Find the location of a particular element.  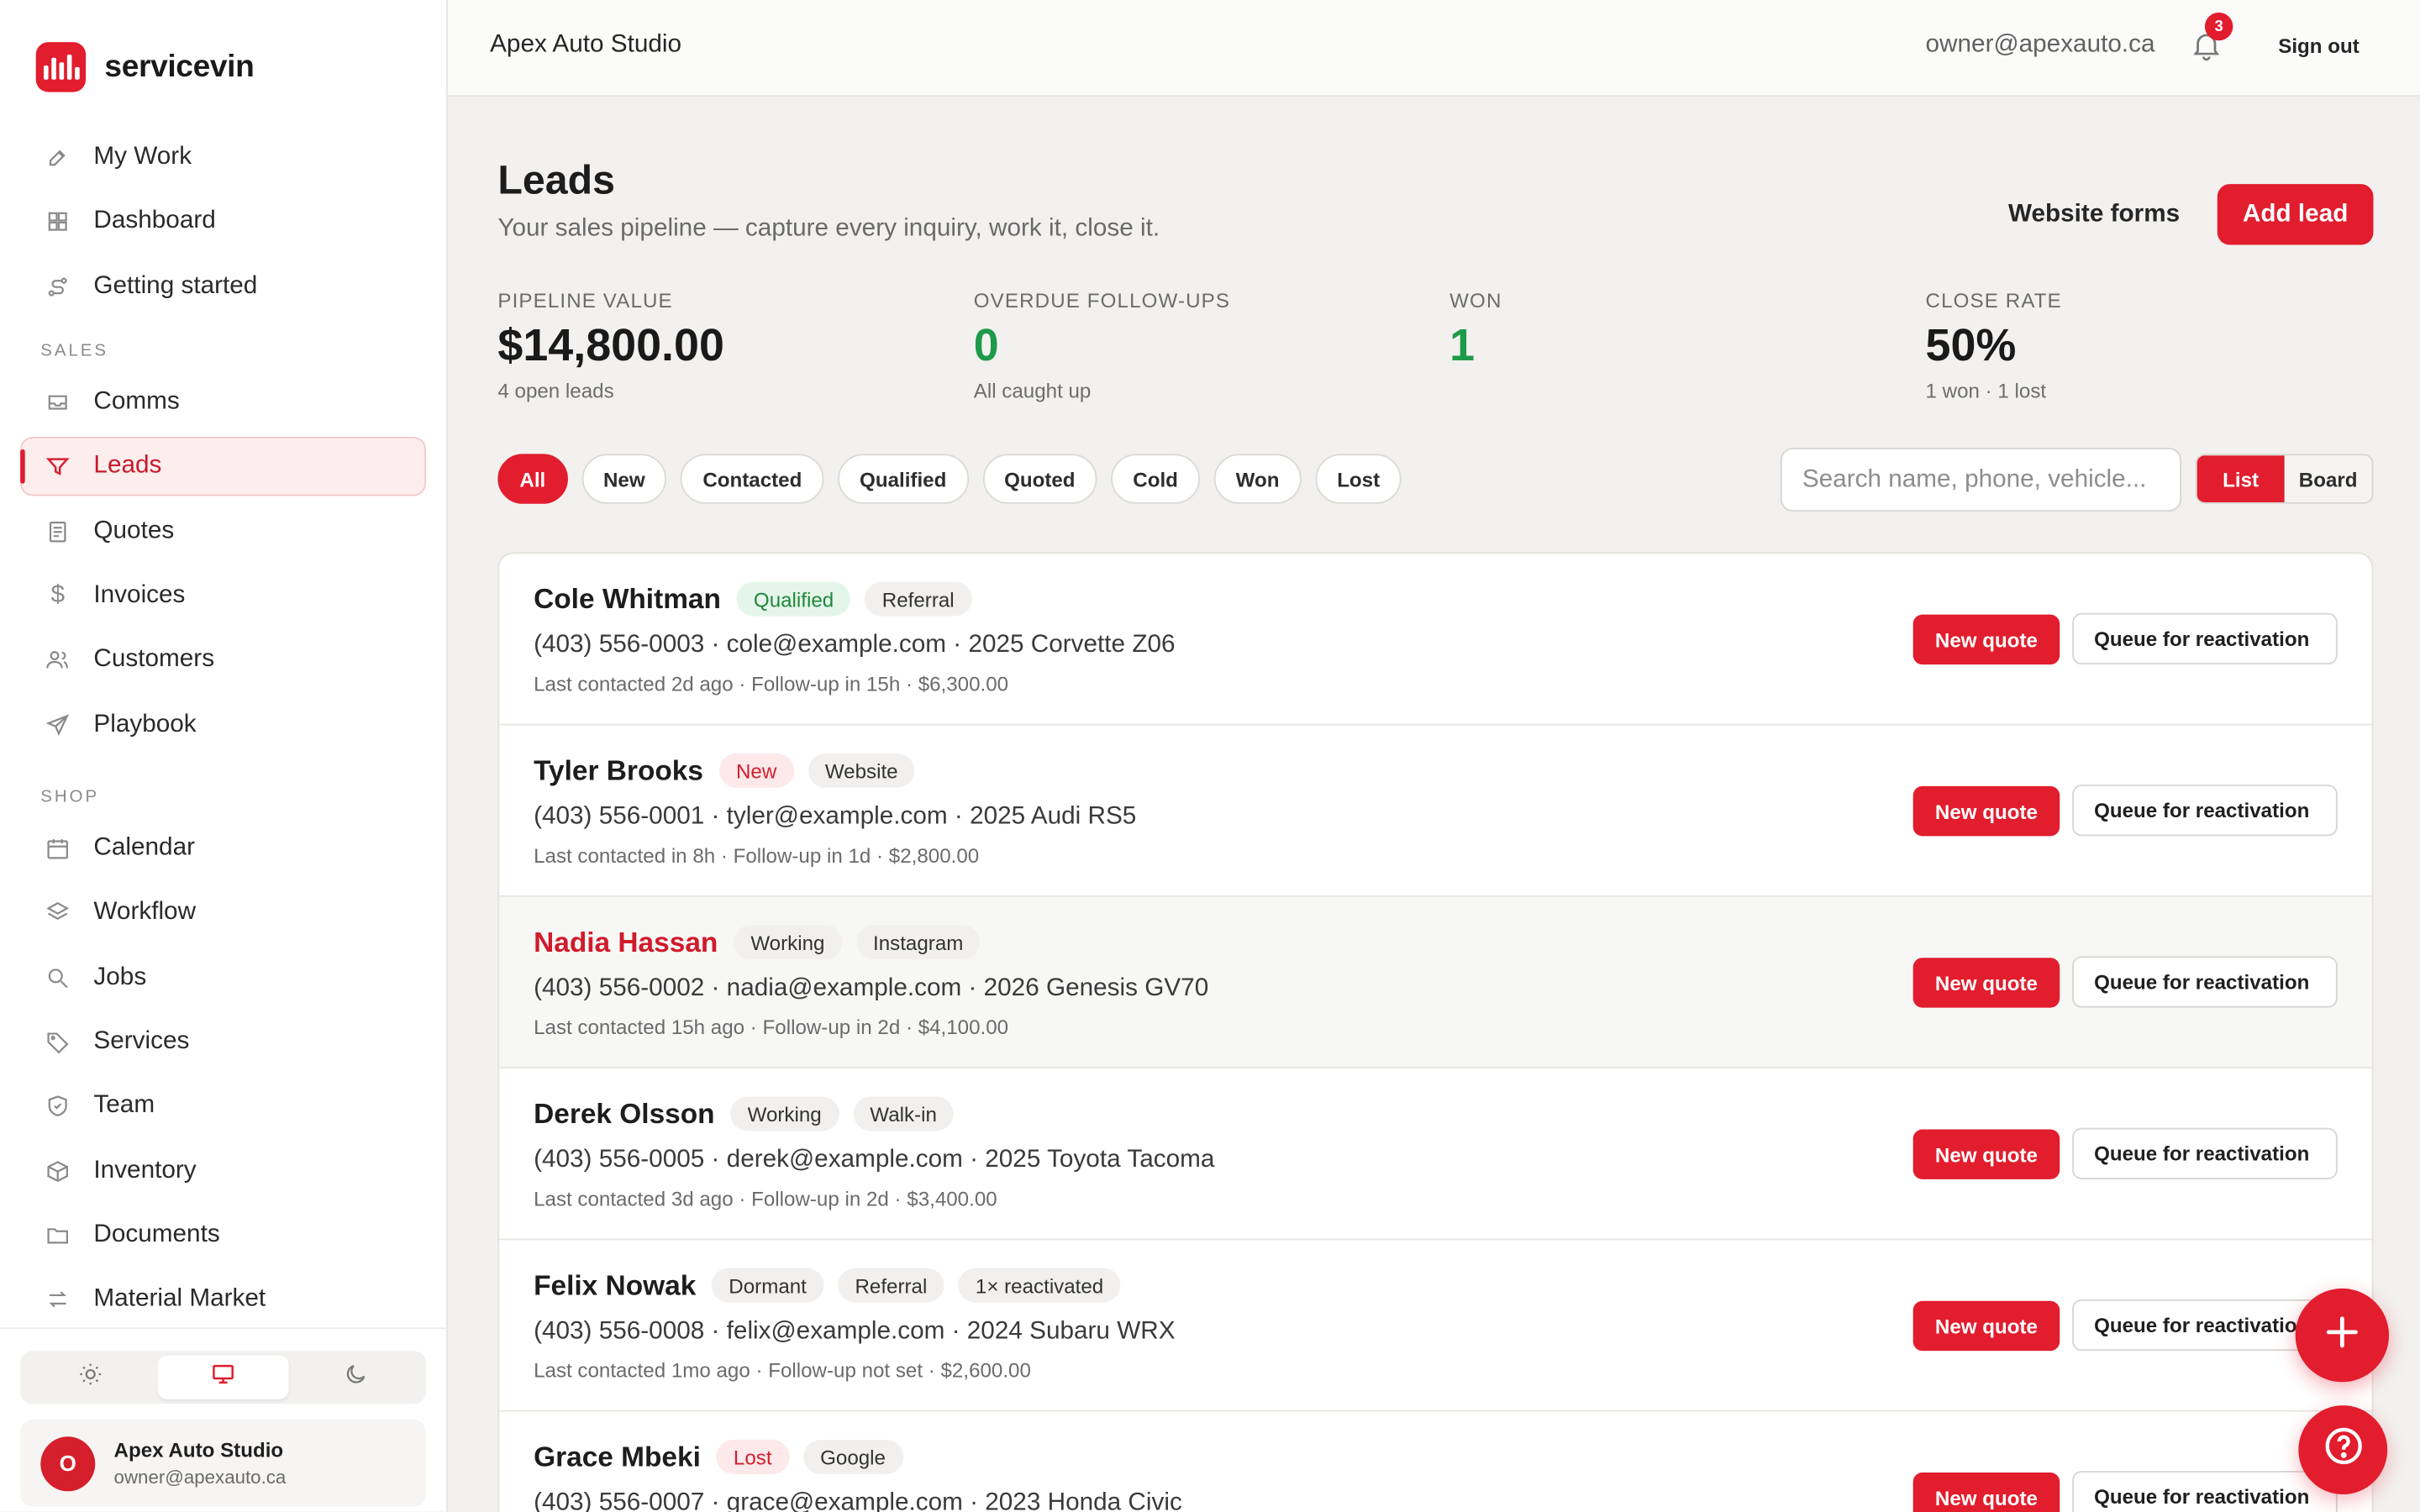

stat-overdue-follow-ups: OVERDUE FOLLOW-UPS 0 All caught up is located at coordinates (1102, 346).